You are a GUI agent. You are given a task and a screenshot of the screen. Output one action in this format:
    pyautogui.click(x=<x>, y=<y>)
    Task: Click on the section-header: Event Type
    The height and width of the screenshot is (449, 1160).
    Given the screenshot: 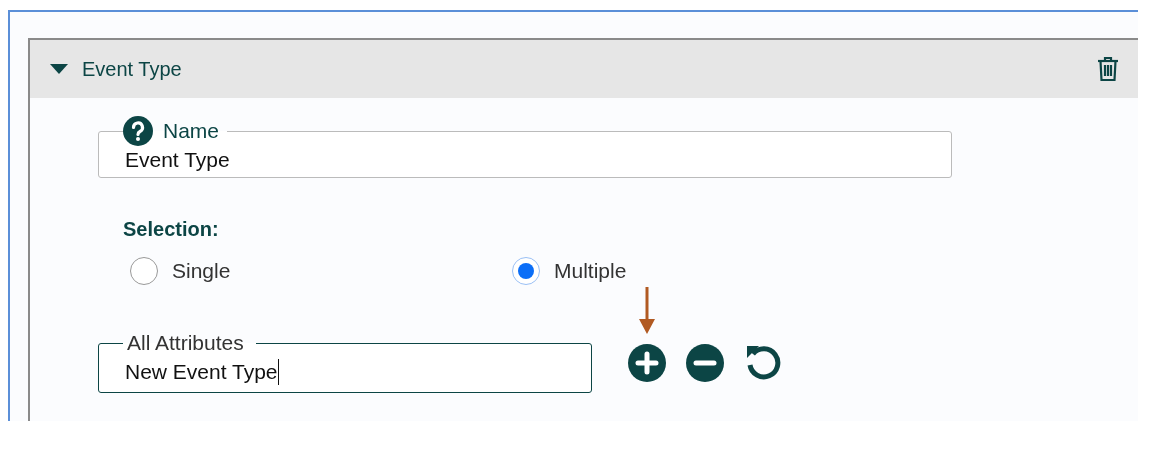 What is the action you would take?
    pyautogui.click(x=584, y=69)
    